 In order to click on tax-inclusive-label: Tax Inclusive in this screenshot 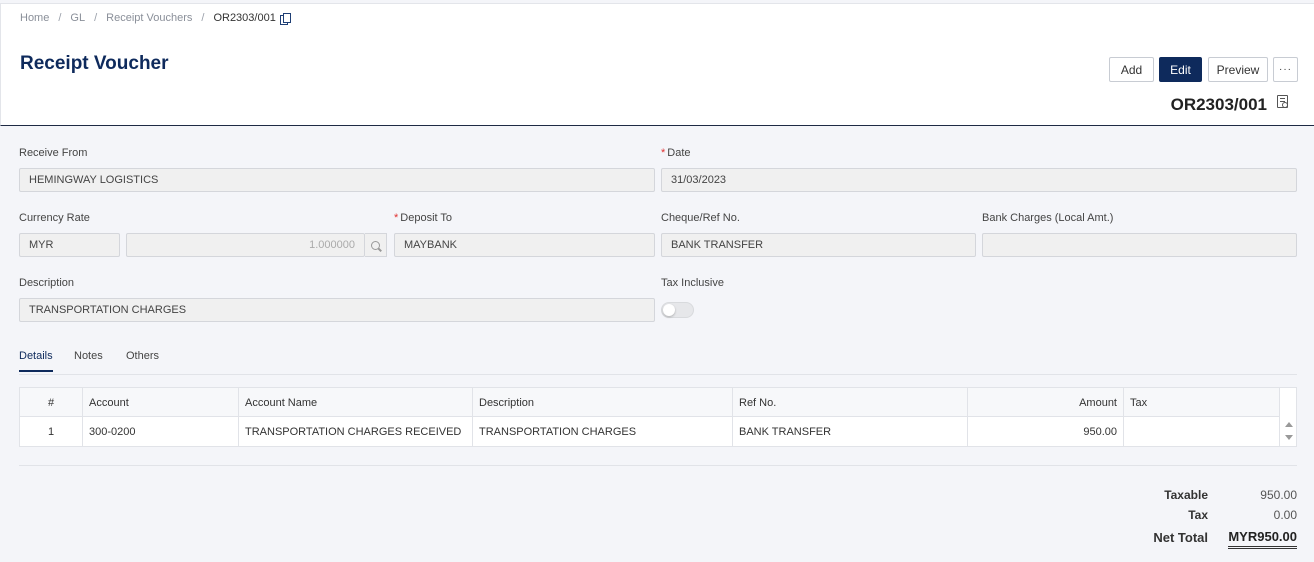, I will do `click(692, 283)`.